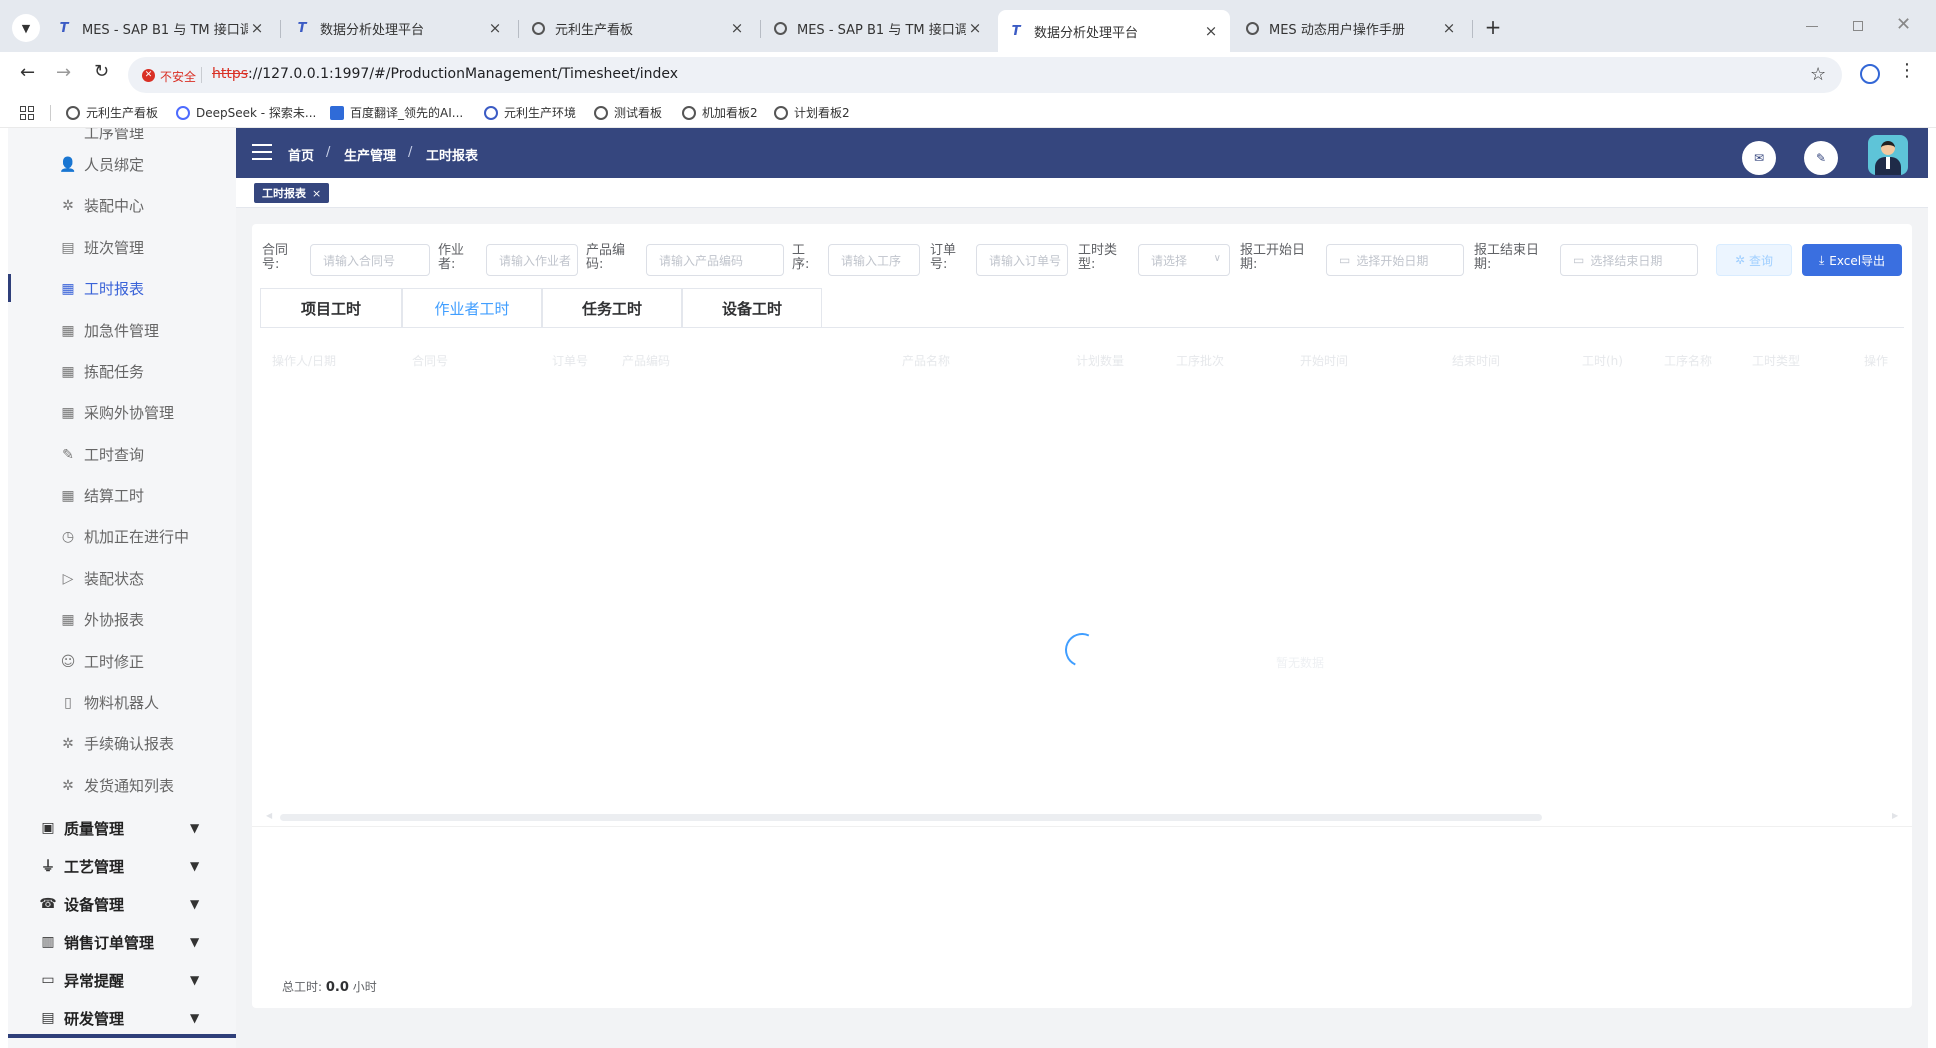 Image resolution: width=1936 pixels, height=1048 pixels. Describe the element at coordinates (530, 112) in the screenshot. I see `bookmark-item: 元利生产环境` at that location.